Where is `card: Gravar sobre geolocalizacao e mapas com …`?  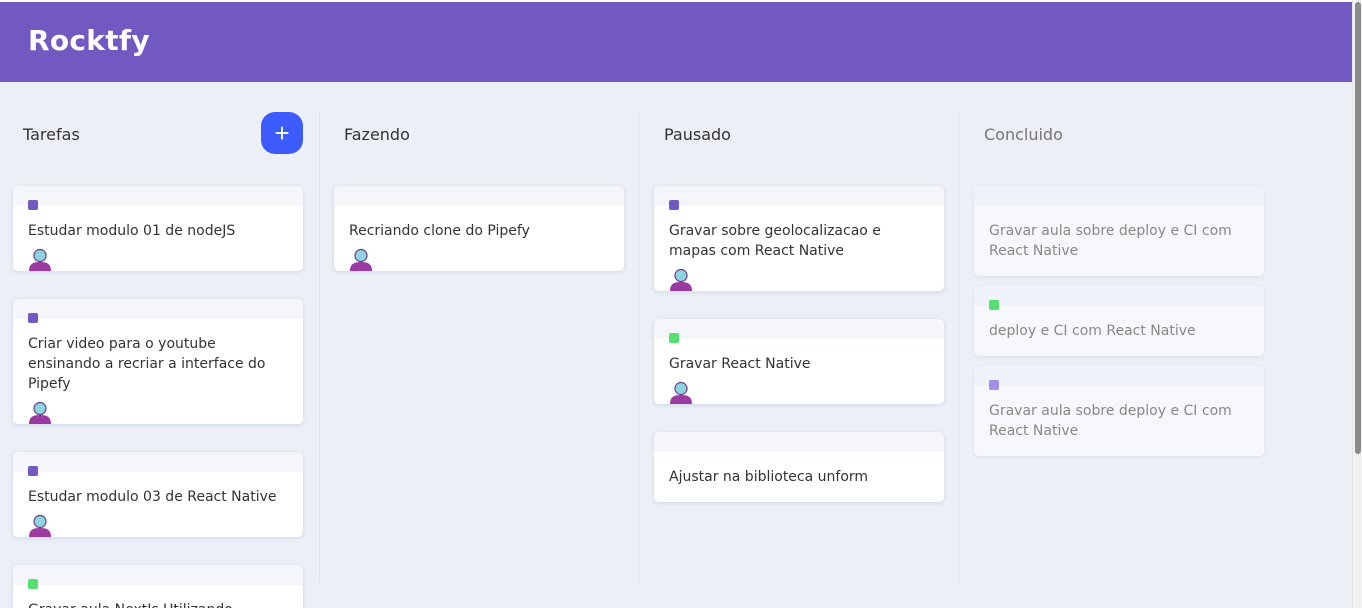
card: Gravar sobre geolocalizacao e mapas com … is located at coordinates (799, 238).